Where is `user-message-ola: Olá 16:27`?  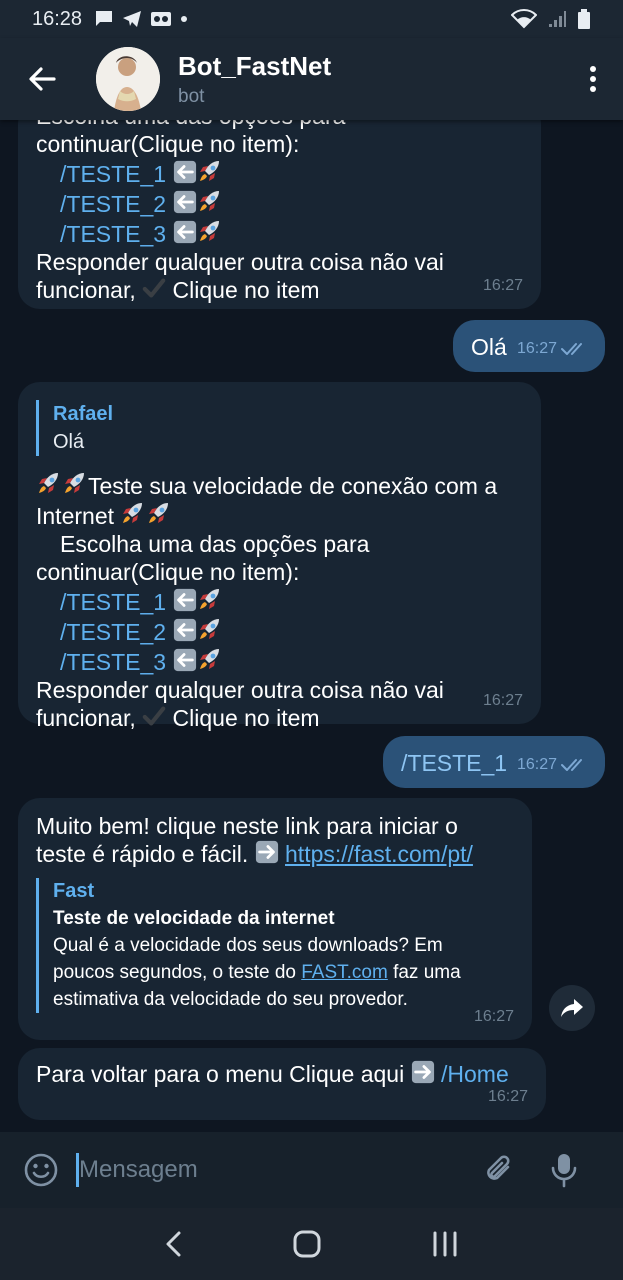
user-message-ola: Olá 16:27 is located at coordinates (529, 346).